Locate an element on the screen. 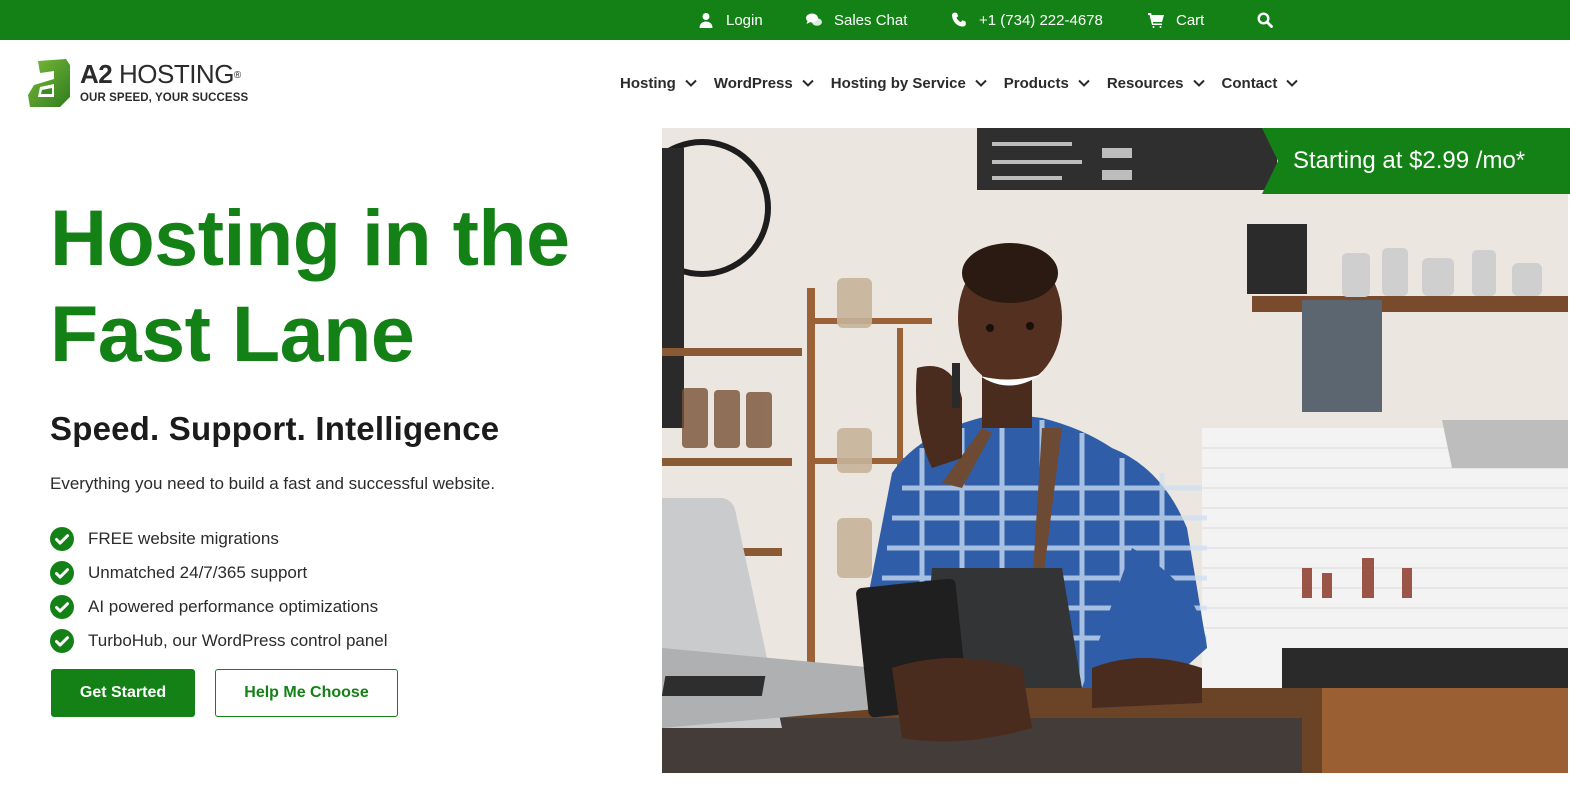 The image size is (1570, 803). chat-icon is located at coordinates (814, 19).